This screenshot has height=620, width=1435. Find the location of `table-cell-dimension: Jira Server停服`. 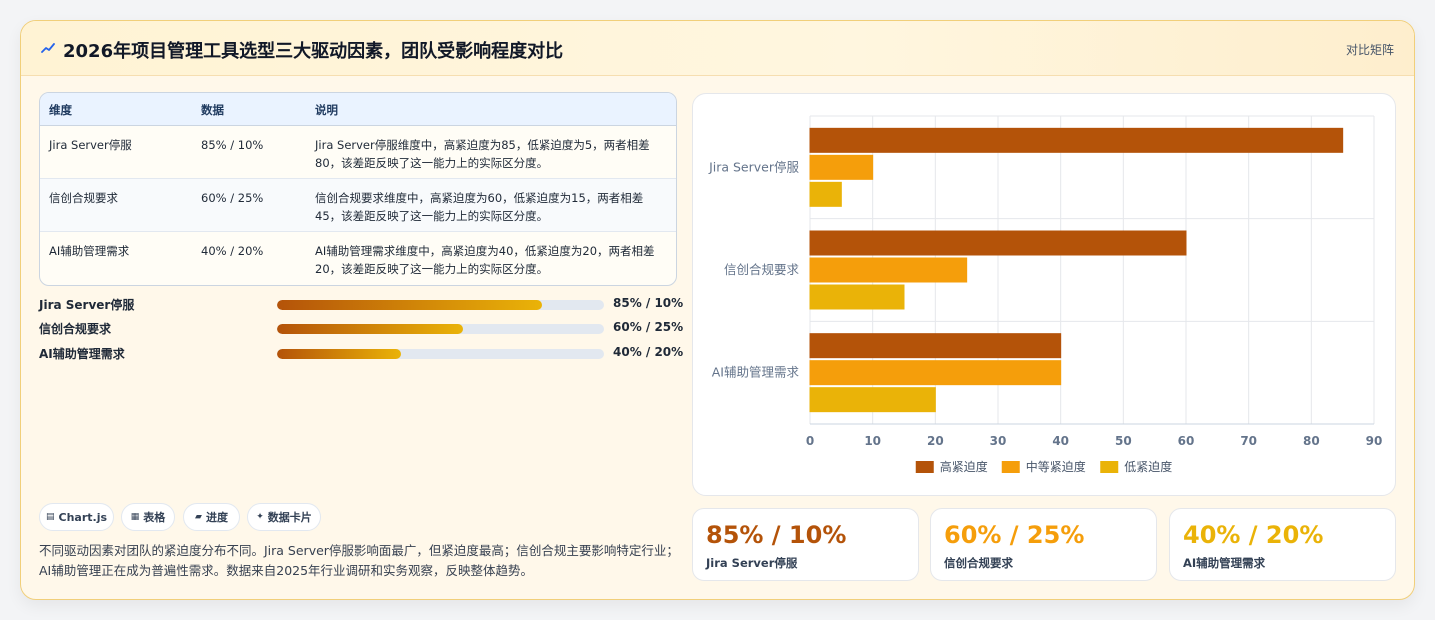

table-cell-dimension: Jira Server停服 is located at coordinates (90, 145).